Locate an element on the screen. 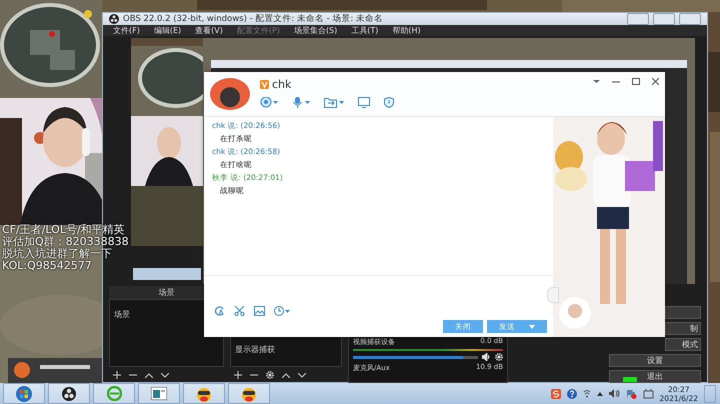 This screenshot has height=404, width=720. menu-item: 工具(T) is located at coordinates (364, 30).